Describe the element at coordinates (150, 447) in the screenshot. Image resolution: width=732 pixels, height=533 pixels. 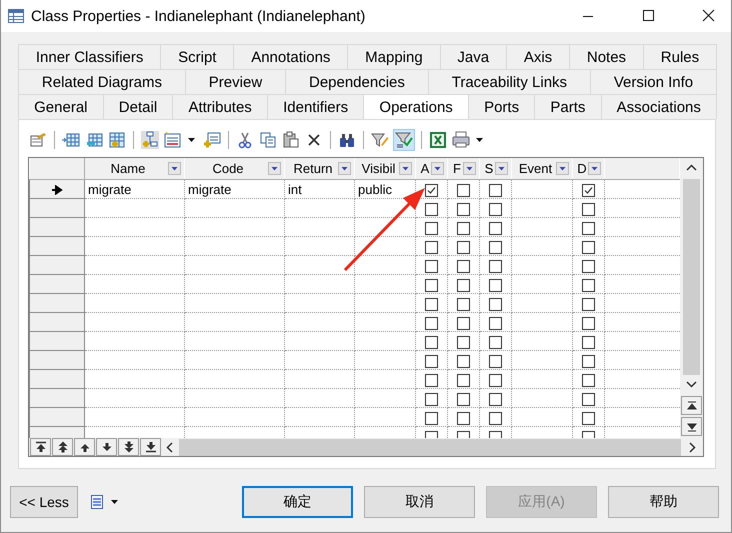
I see `last-row-button` at that location.